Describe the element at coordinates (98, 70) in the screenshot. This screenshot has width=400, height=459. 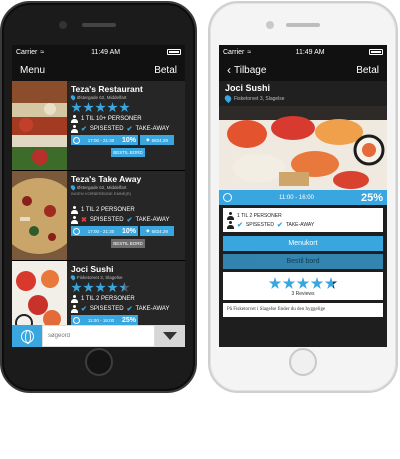
I see `nav-bar: Menu Betal` at that location.